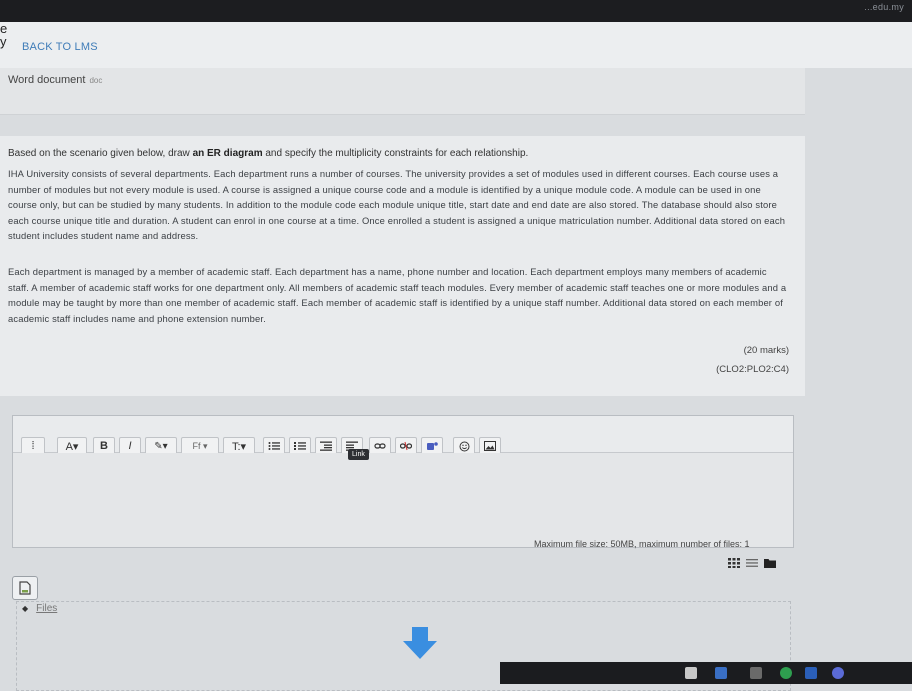 The width and height of the screenshot is (912, 691). Describe the element at coordinates (456, 11) in the screenshot. I see `browser-top-bar: ...edu.my` at that location.